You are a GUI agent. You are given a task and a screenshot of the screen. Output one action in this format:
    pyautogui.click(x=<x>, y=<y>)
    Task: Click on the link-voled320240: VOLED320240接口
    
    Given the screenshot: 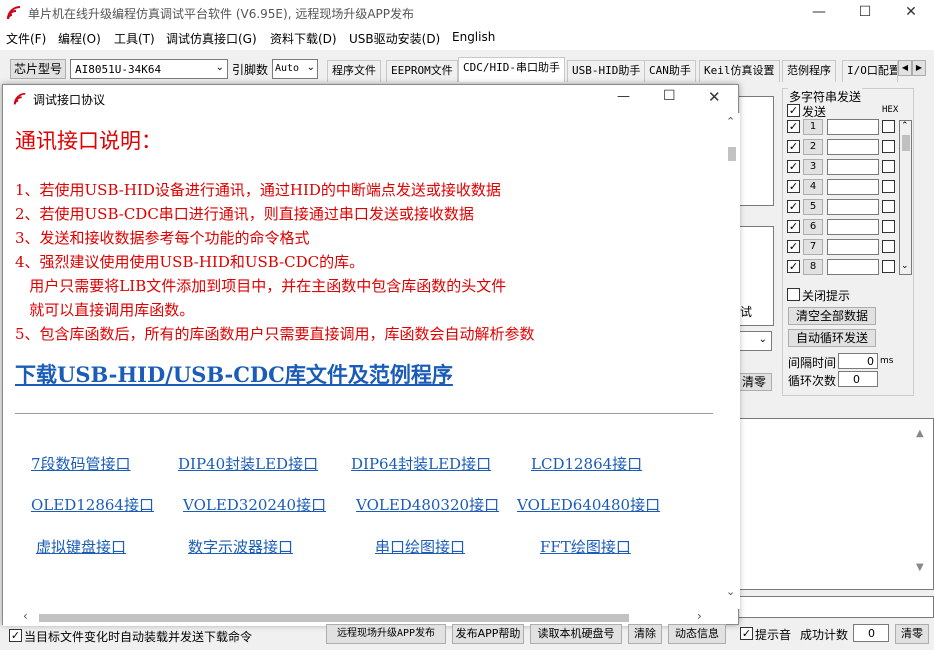 What is the action you would take?
    pyautogui.click(x=254, y=504)
    